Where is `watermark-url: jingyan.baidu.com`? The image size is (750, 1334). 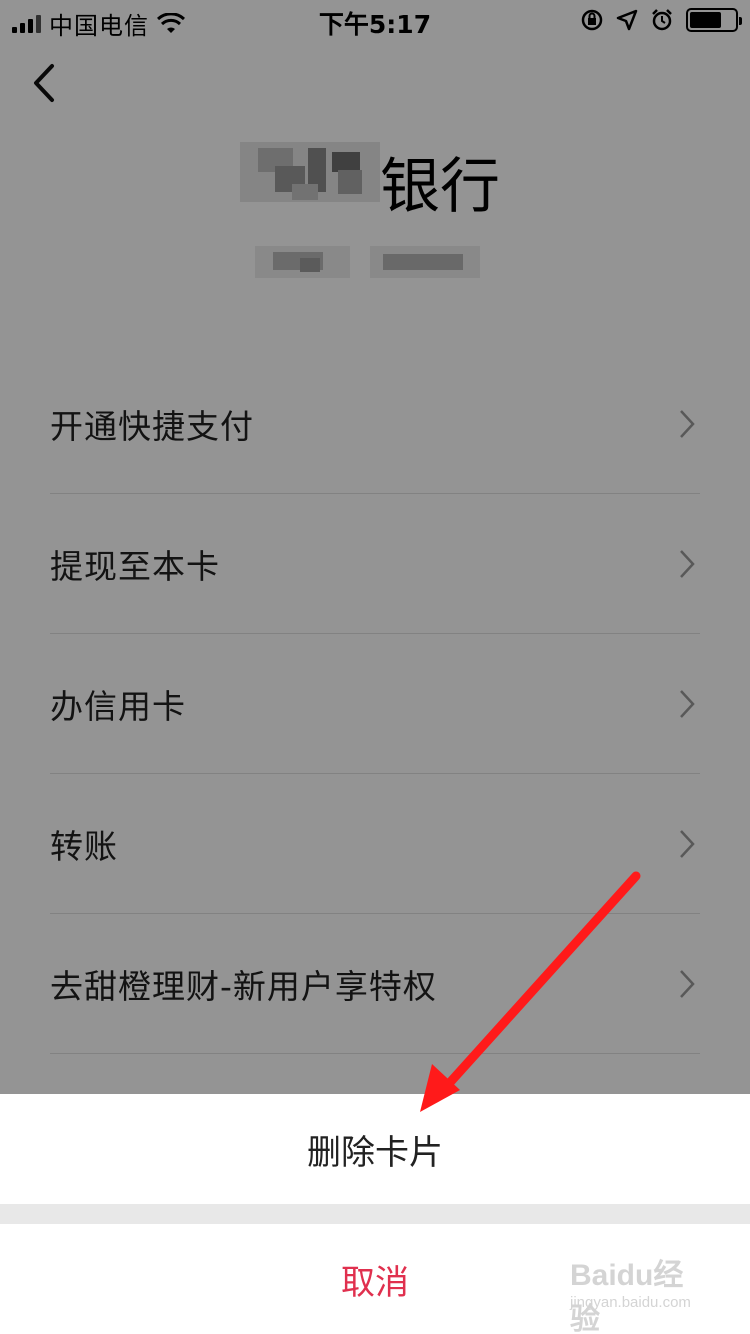 watermark-url: jingyan.baidu.com is located at coordinates (630, 1302).